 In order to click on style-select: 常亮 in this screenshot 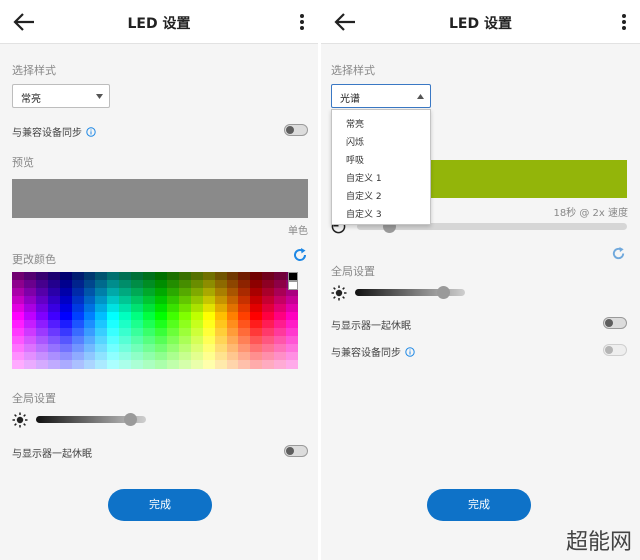, I will do `click(61, 96)`.